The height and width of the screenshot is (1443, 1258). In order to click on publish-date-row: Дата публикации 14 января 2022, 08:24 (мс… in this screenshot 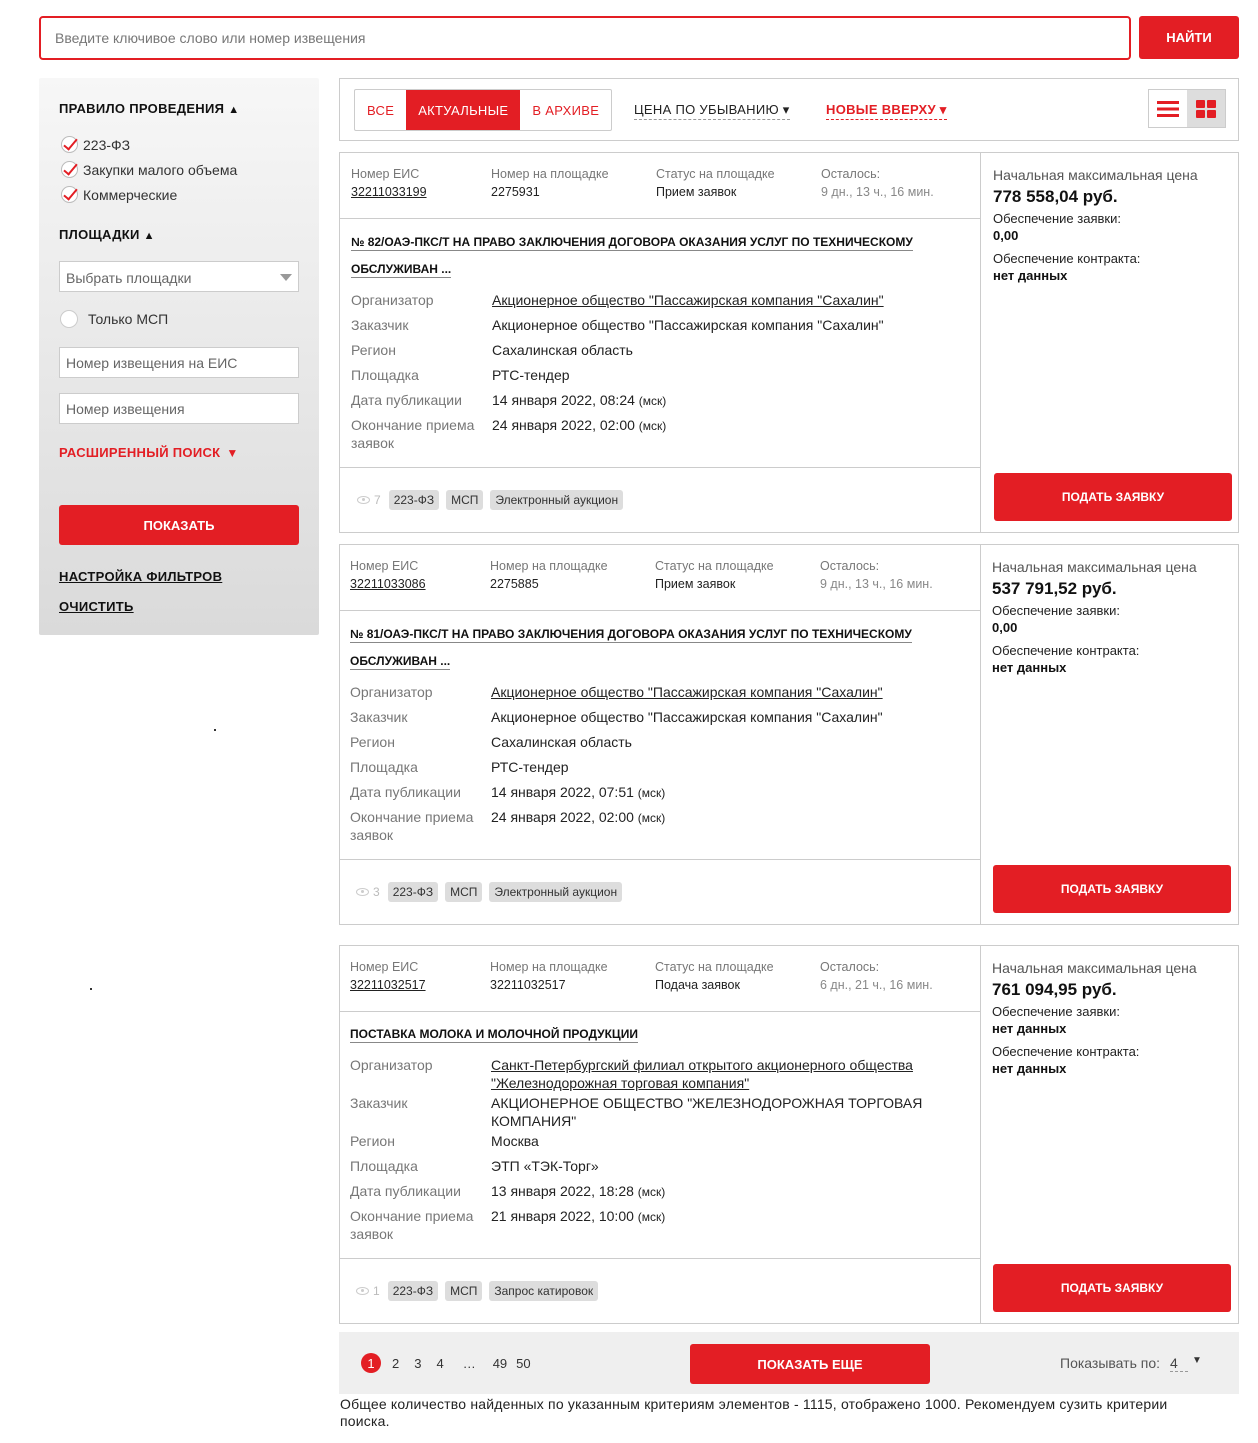, I will do `click(641, 400)`.